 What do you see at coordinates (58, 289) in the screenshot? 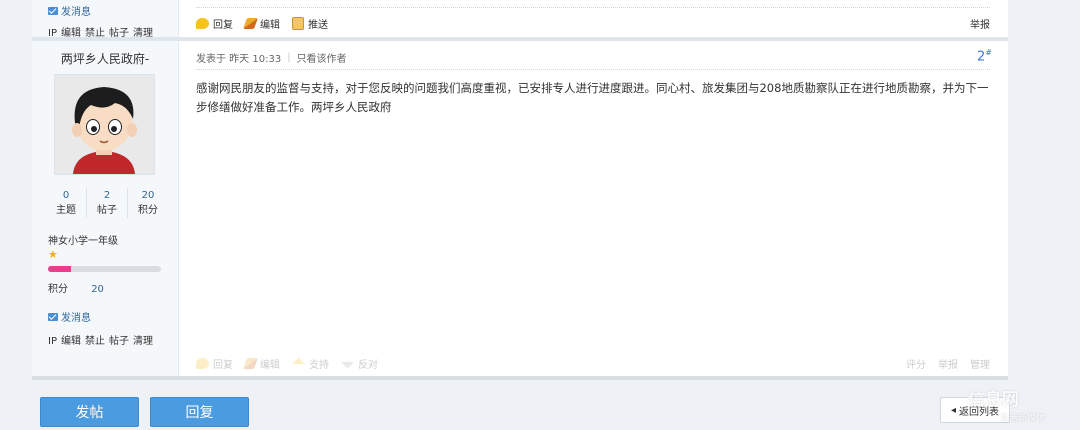
I see `points-label: 积分` at bounding box center [58, 289].